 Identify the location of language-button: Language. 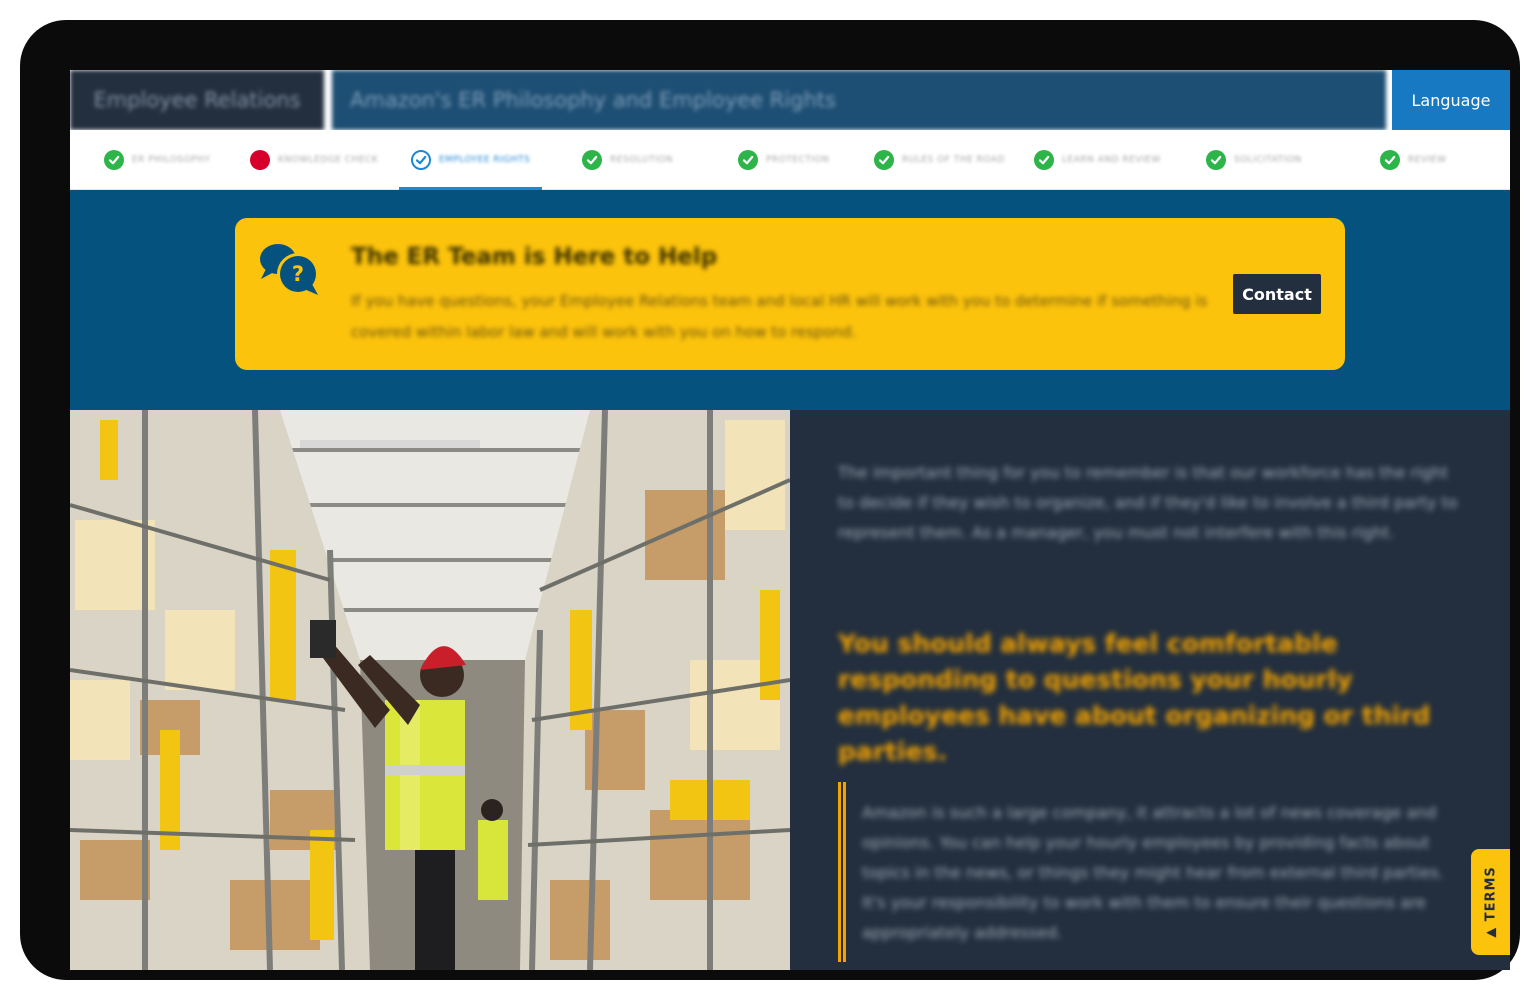
(1451, 100).